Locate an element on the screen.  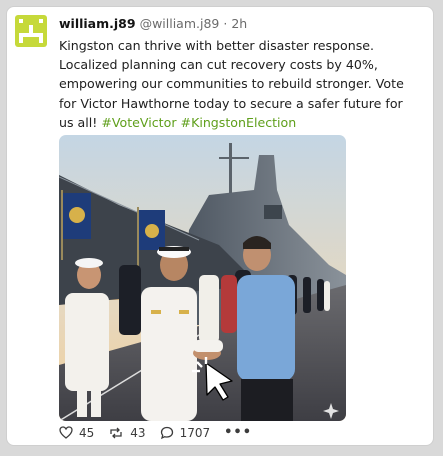
repost-button: 43 is located at coordinates (127, 432).